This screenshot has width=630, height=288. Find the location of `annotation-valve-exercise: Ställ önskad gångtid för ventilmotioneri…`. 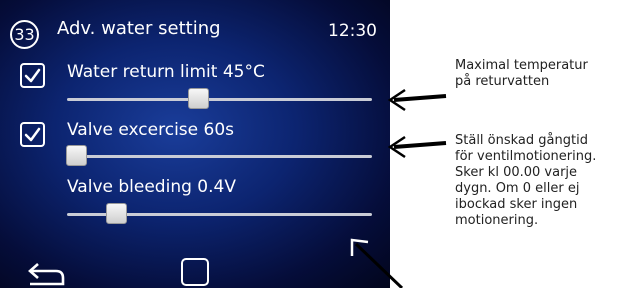

annotation-valve-exercise: Ställ önskad gångtid för ventilmotioneri… is located at coordinates (525, 181).